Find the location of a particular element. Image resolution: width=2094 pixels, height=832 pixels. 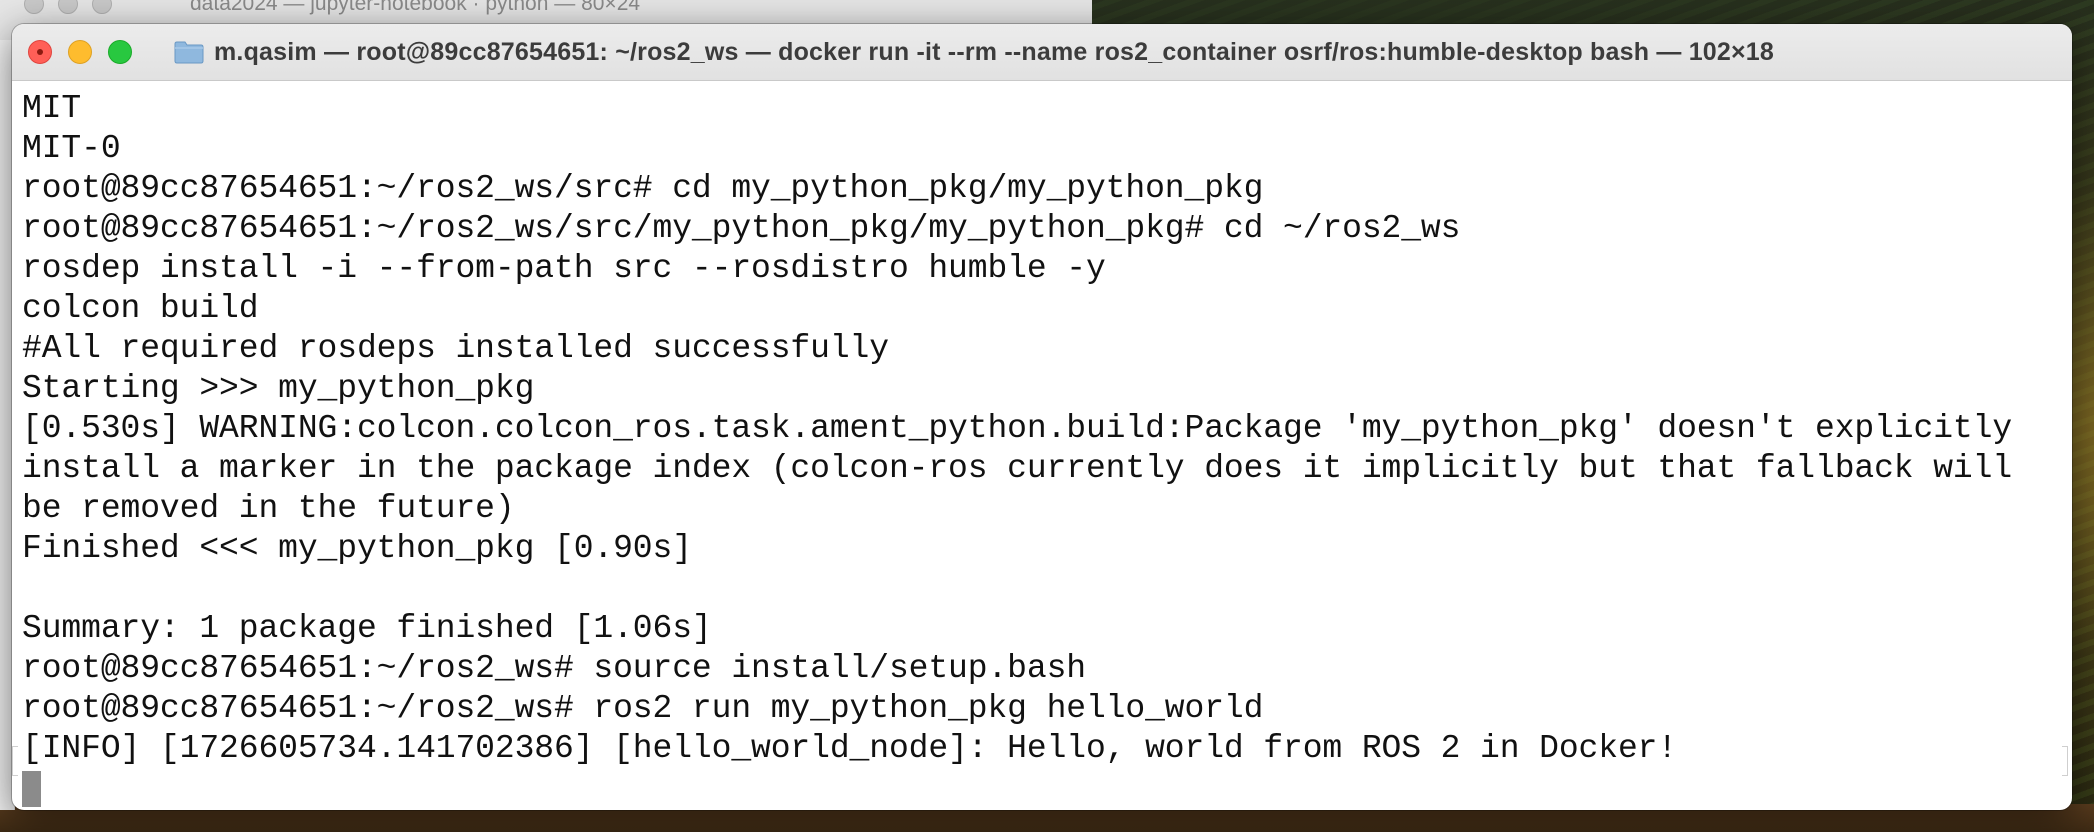

background-window-controls is located at coordinates (68, 7).